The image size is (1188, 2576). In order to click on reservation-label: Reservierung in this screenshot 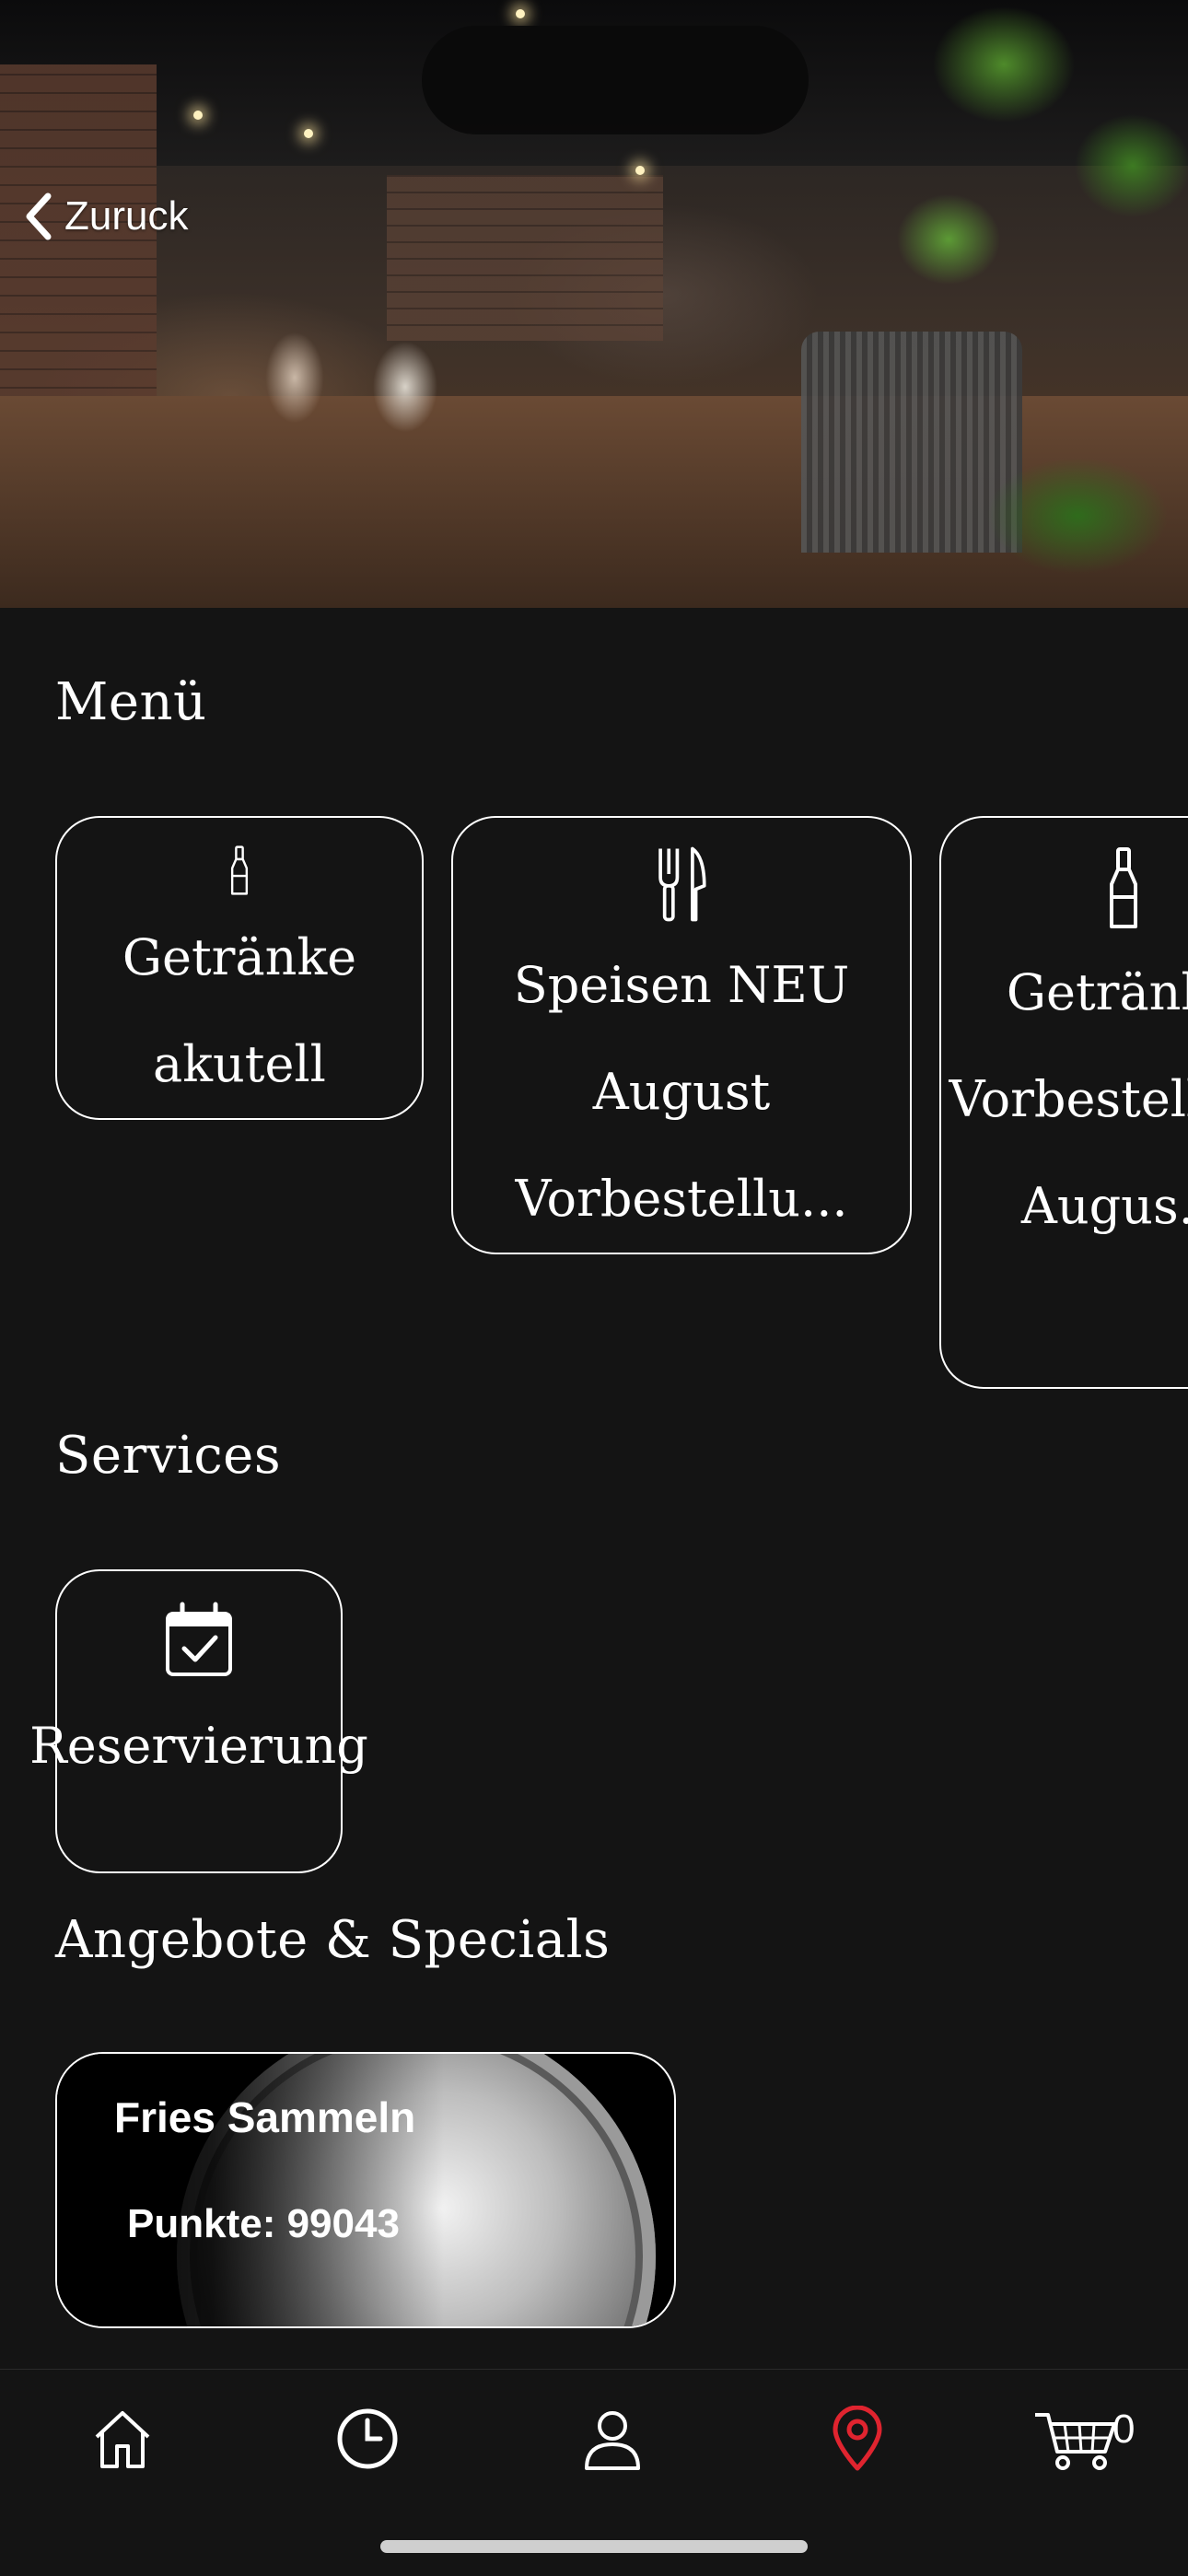, I will do `click(198, 1746)`.